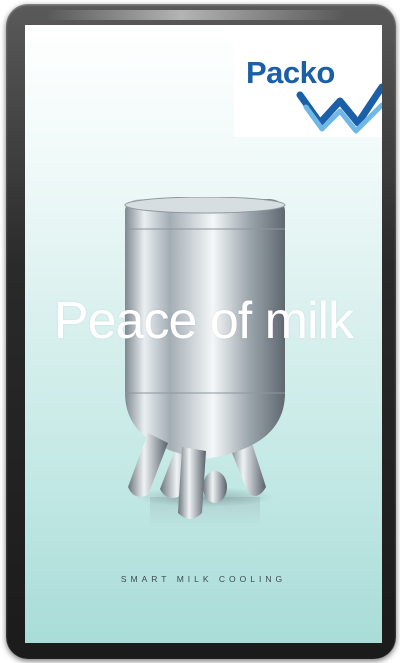 Image resolution: width=400 pixels, height=663 pixels. Describe the element at coordinates (203, 579) in the screenshot. I see `tagline: SMART MILK COOLING` at that location.